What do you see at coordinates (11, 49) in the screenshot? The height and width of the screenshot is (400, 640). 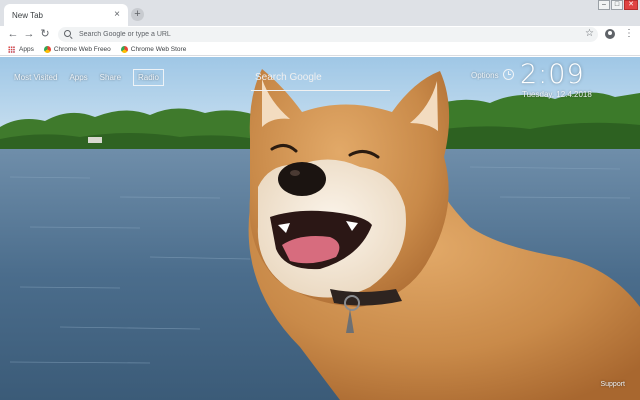 I see `apps-grid-icon` at bounding box center [11, 49].